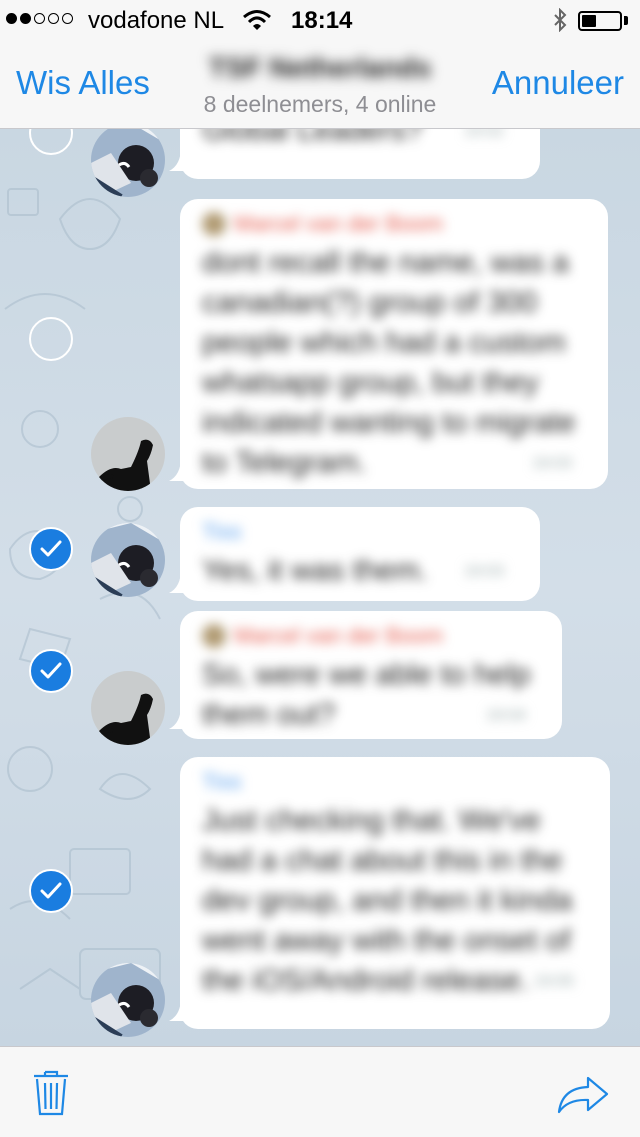 Image resolution: width=640 pixels, height=1137 pixels. What do you see at coordinates (320, 67) in the screenshot?
I see `chat-title: TSF Netherlands` at bounding box center [320, 67].